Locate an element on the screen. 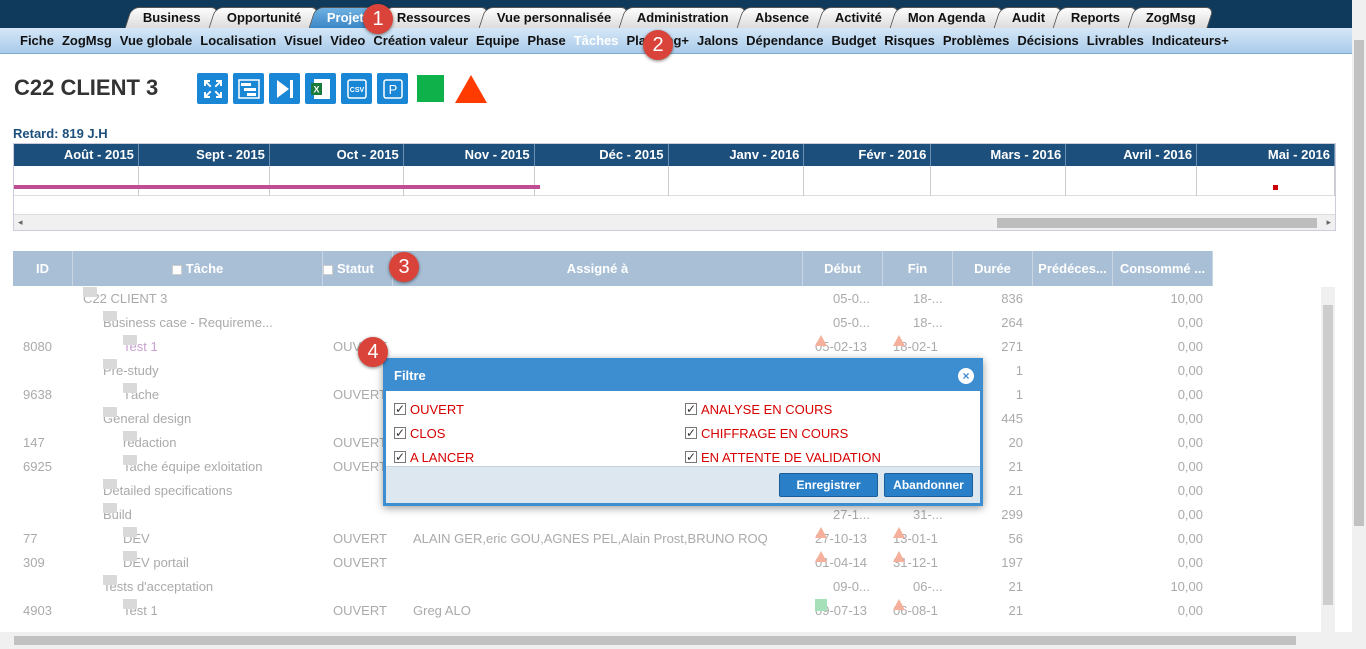 This screenshot has width=1366, height=649. cancel-button: Abandonner is located at coordinates (928, 485).